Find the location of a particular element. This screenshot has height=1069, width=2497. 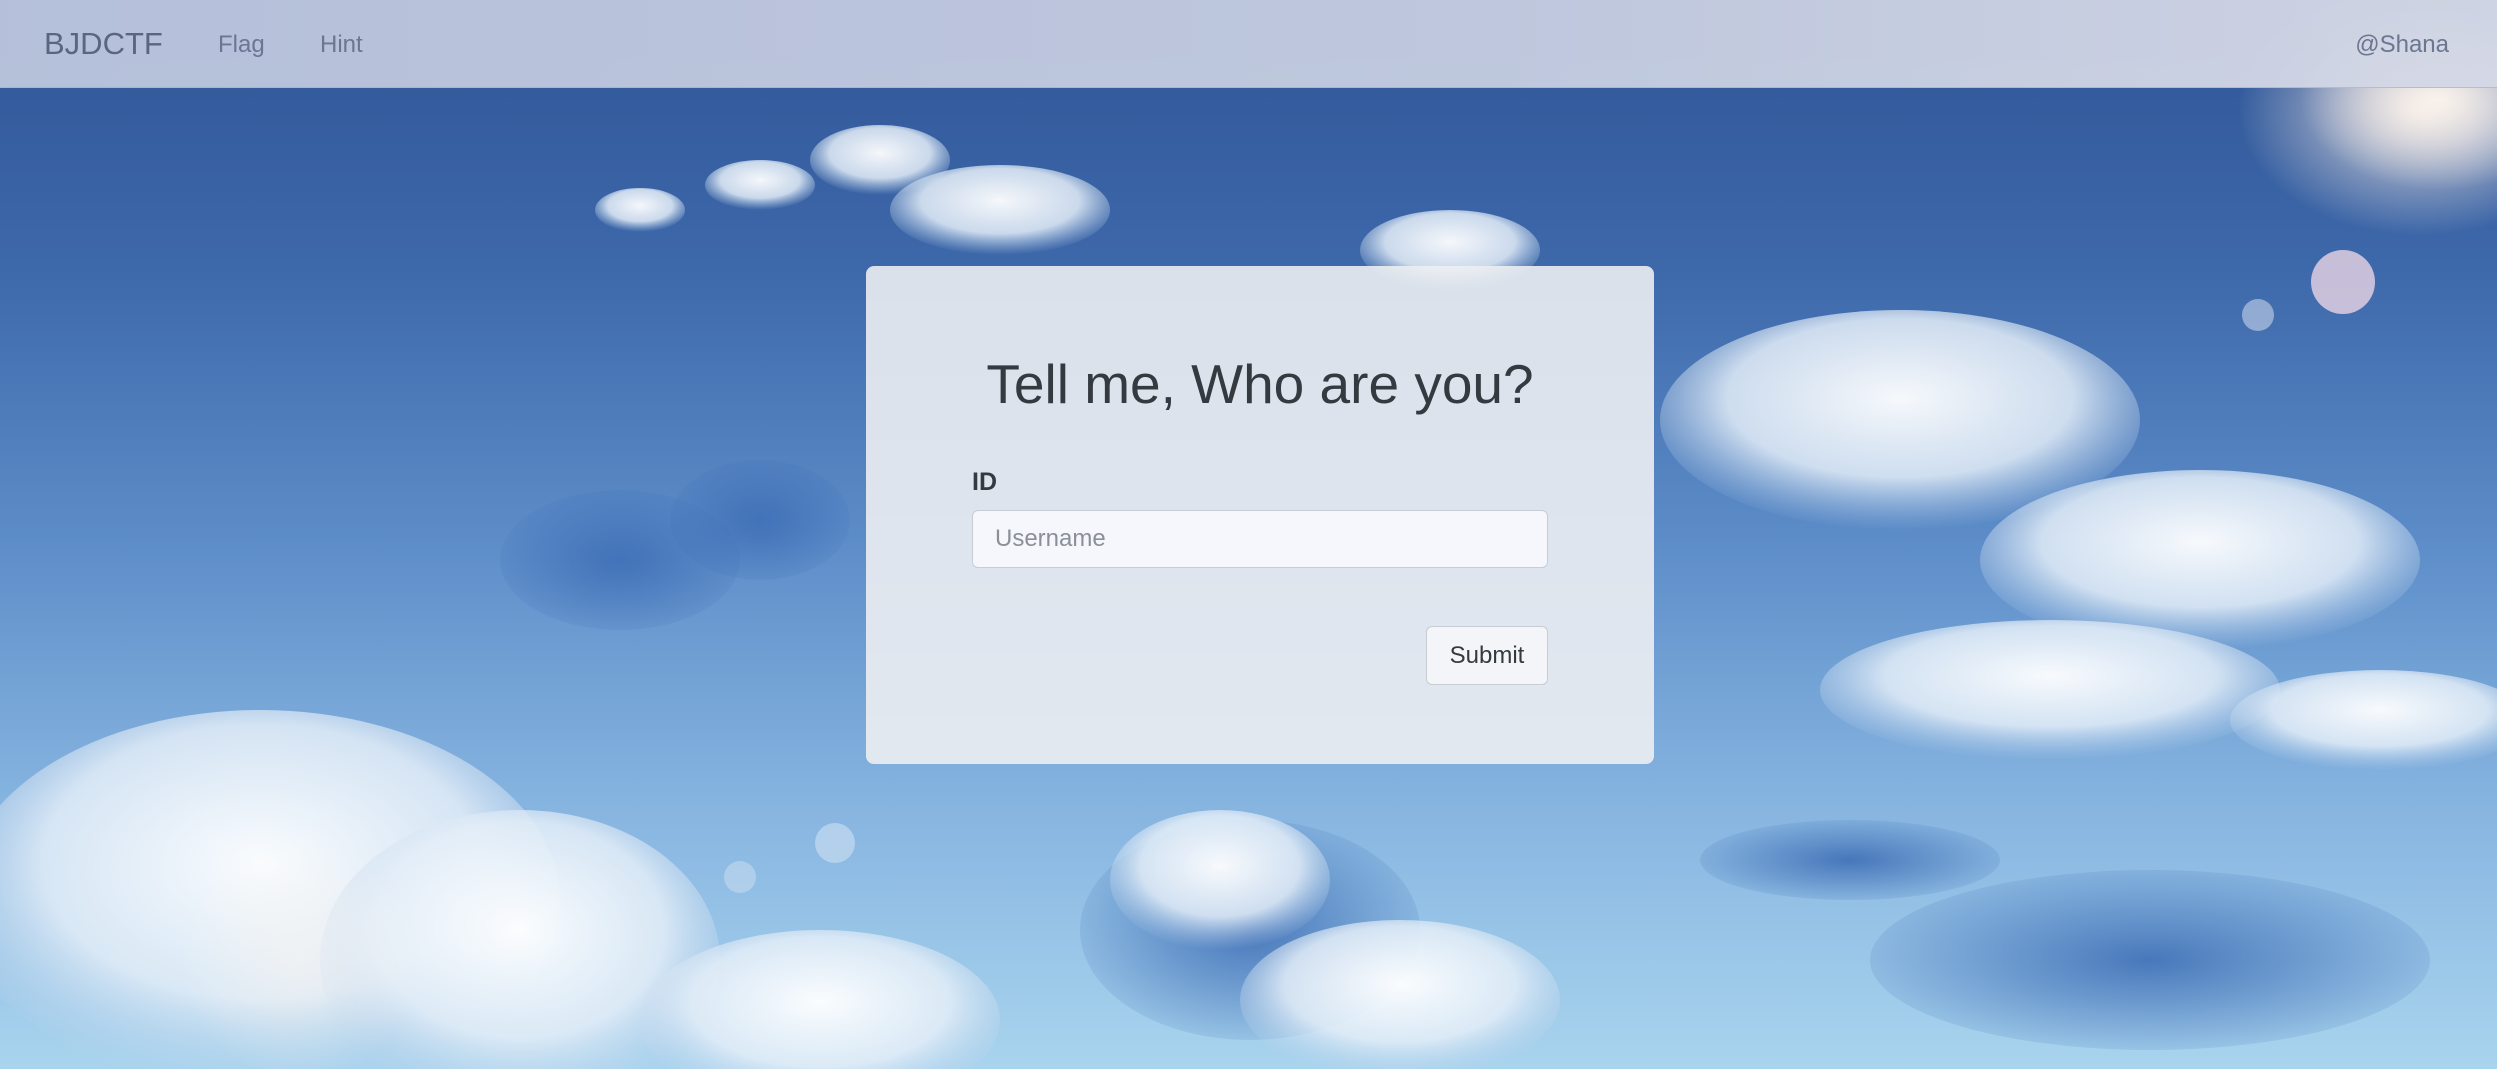

nav-user-handle: @Shana is located at coordinates (2402, 45).